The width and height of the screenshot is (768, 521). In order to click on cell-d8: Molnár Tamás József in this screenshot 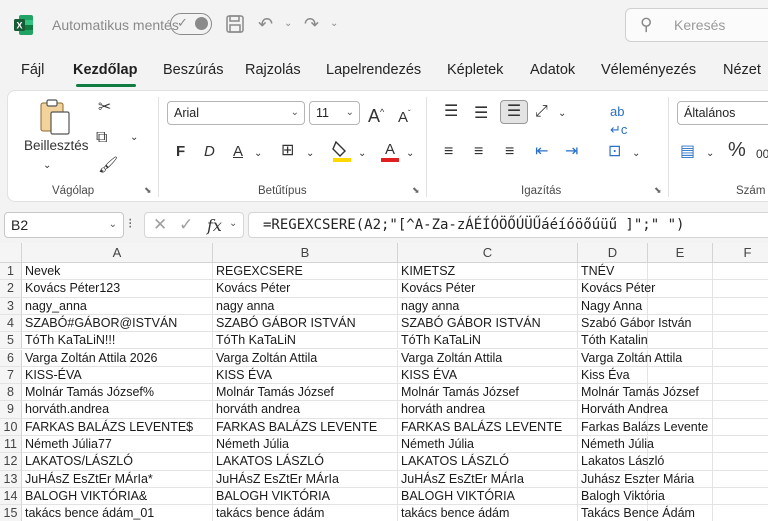, I will do `click(638, 393)`.